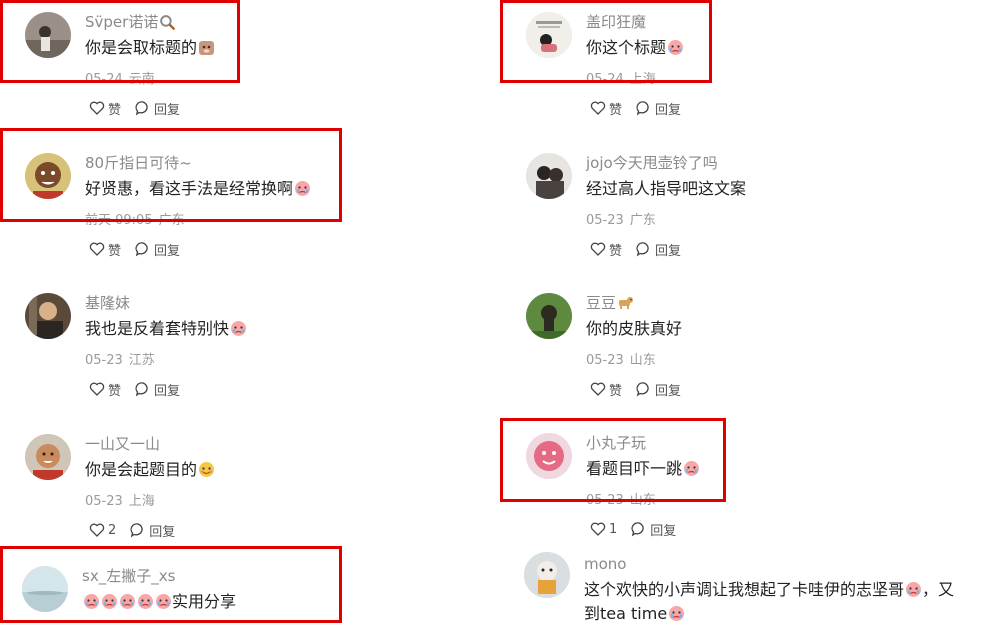 This screenshot has height=623, width=1000. Describe the element at coordinates (754, 587) in the screenshot. I see `comment-item: mono 这个欢快的小声调让我想起了卡哇伊的志坚哥 ，又 到tea time` at that location.